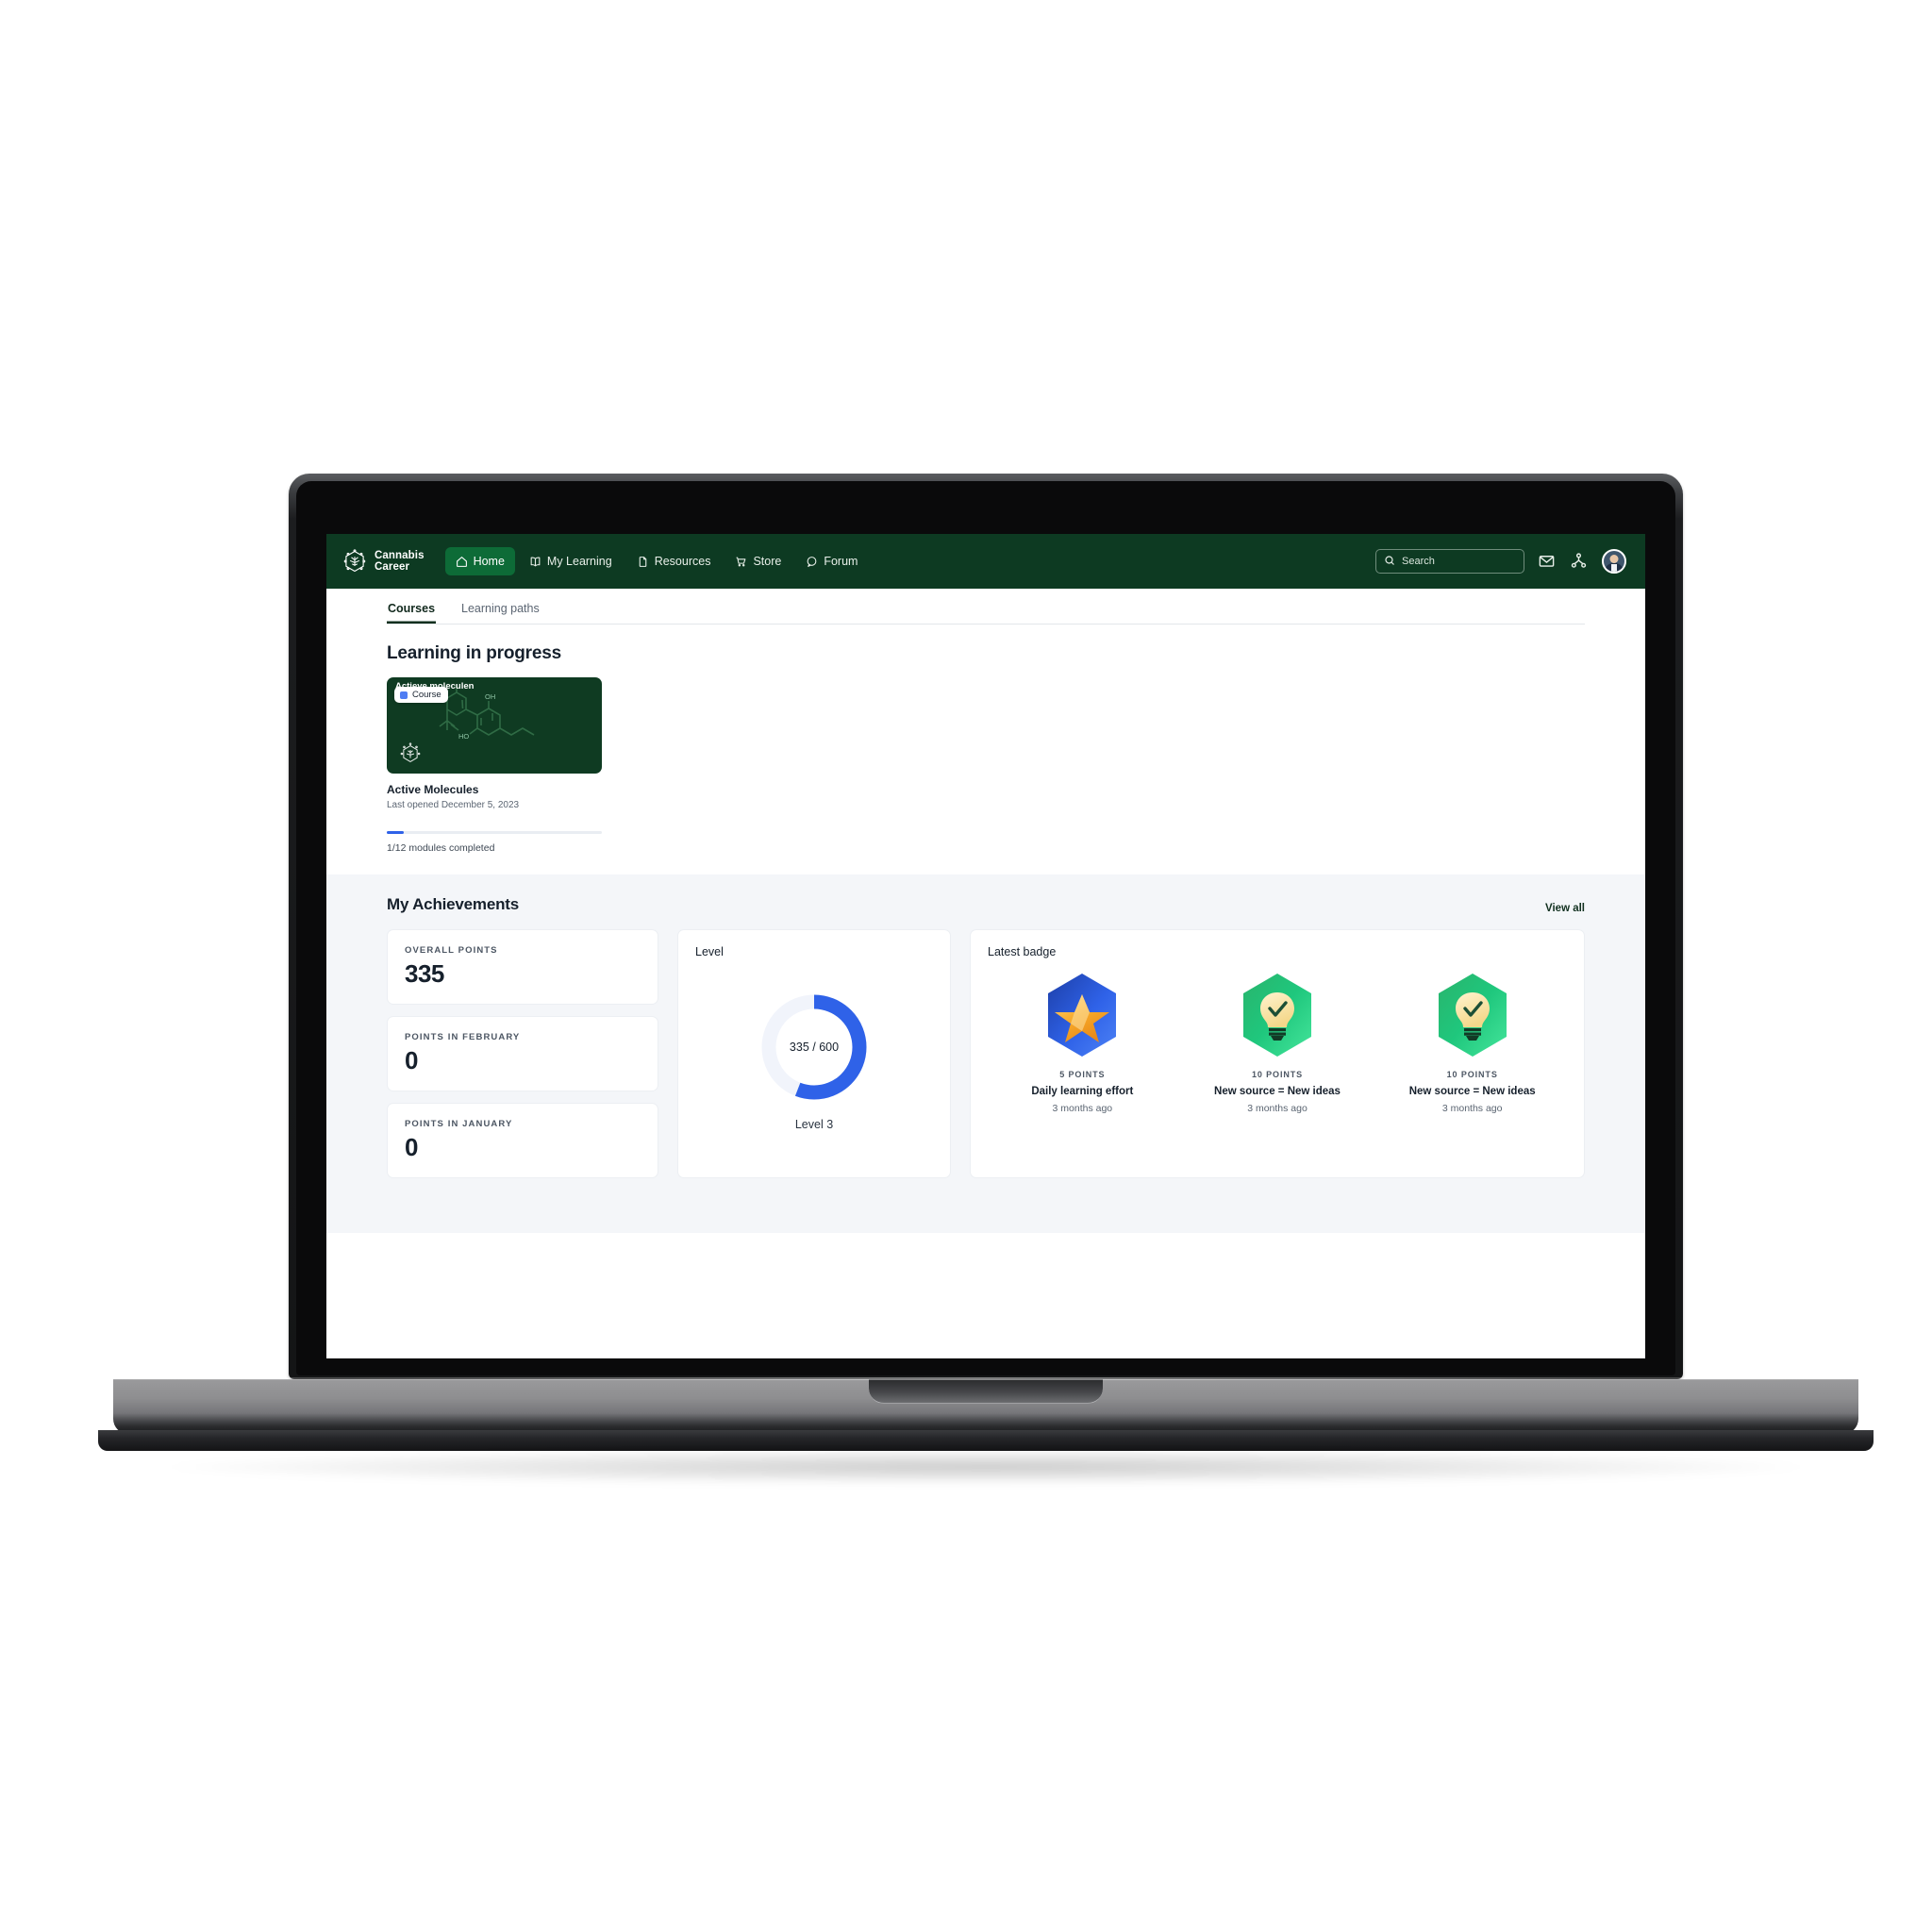 The height and width of the screenshot is (1932, 1932). Describe the element at coordinates (741, 562) in the screenshot. I see `cart-icon` at that location.